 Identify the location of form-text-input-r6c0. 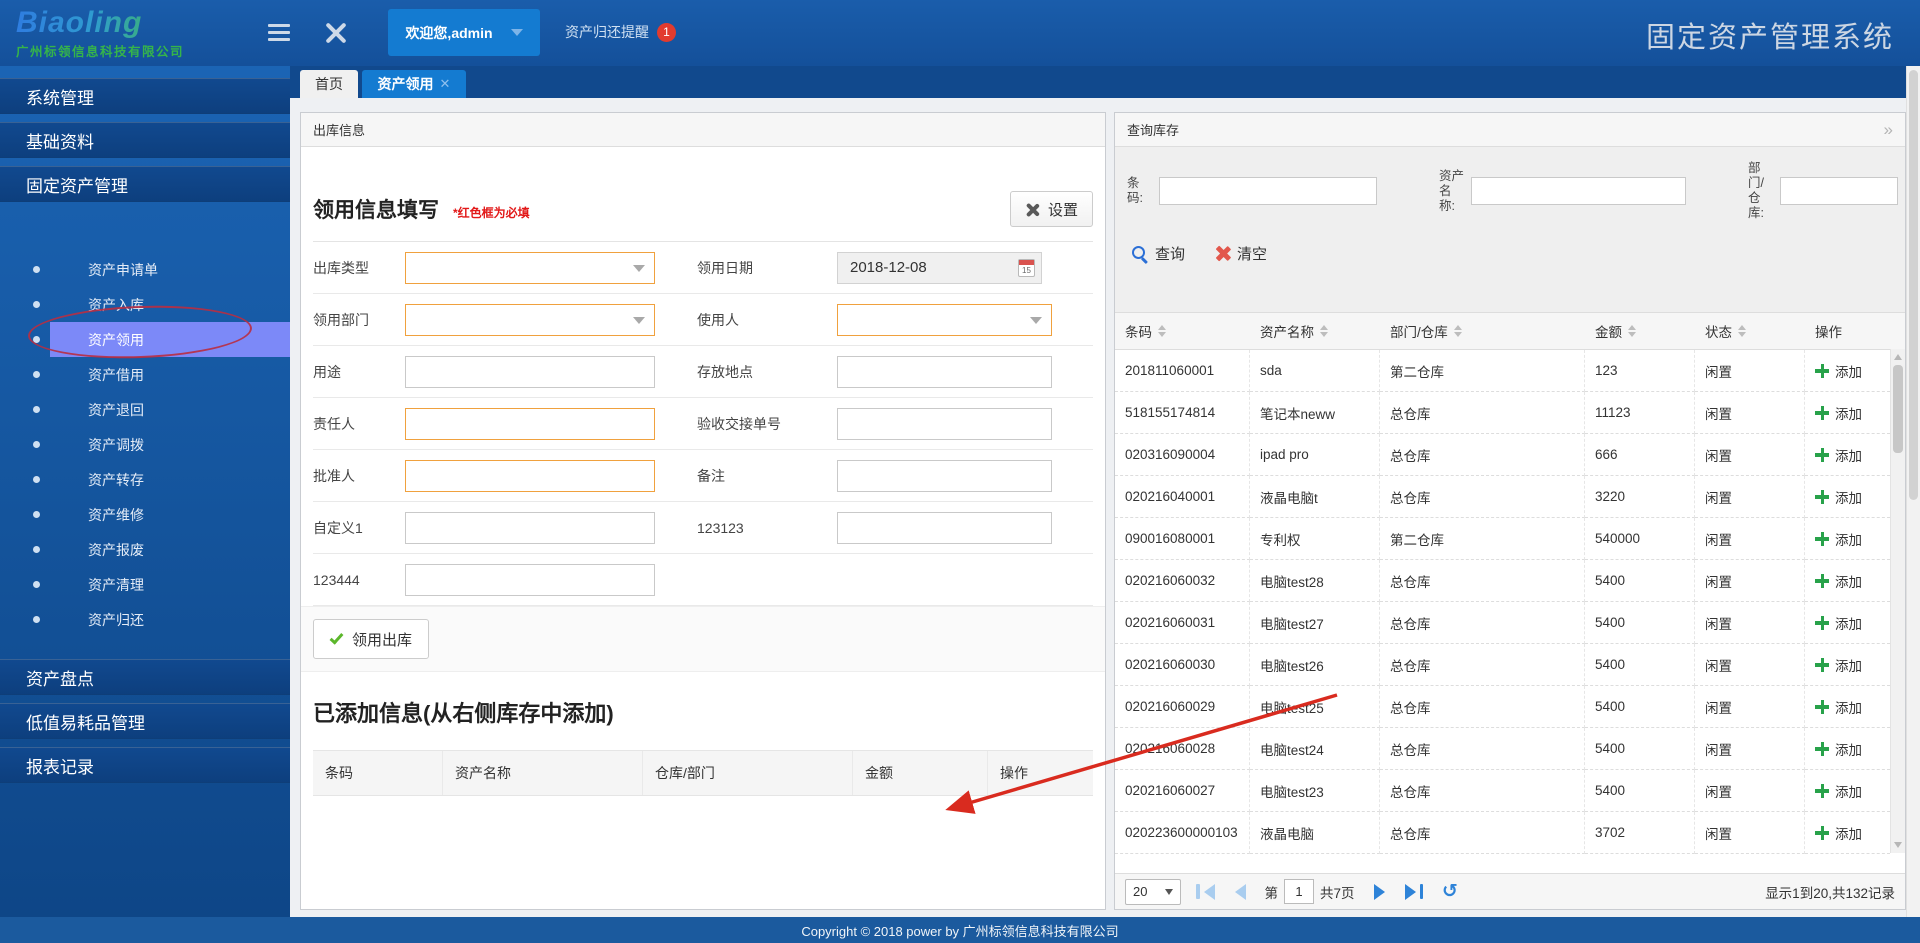
(530, 579).